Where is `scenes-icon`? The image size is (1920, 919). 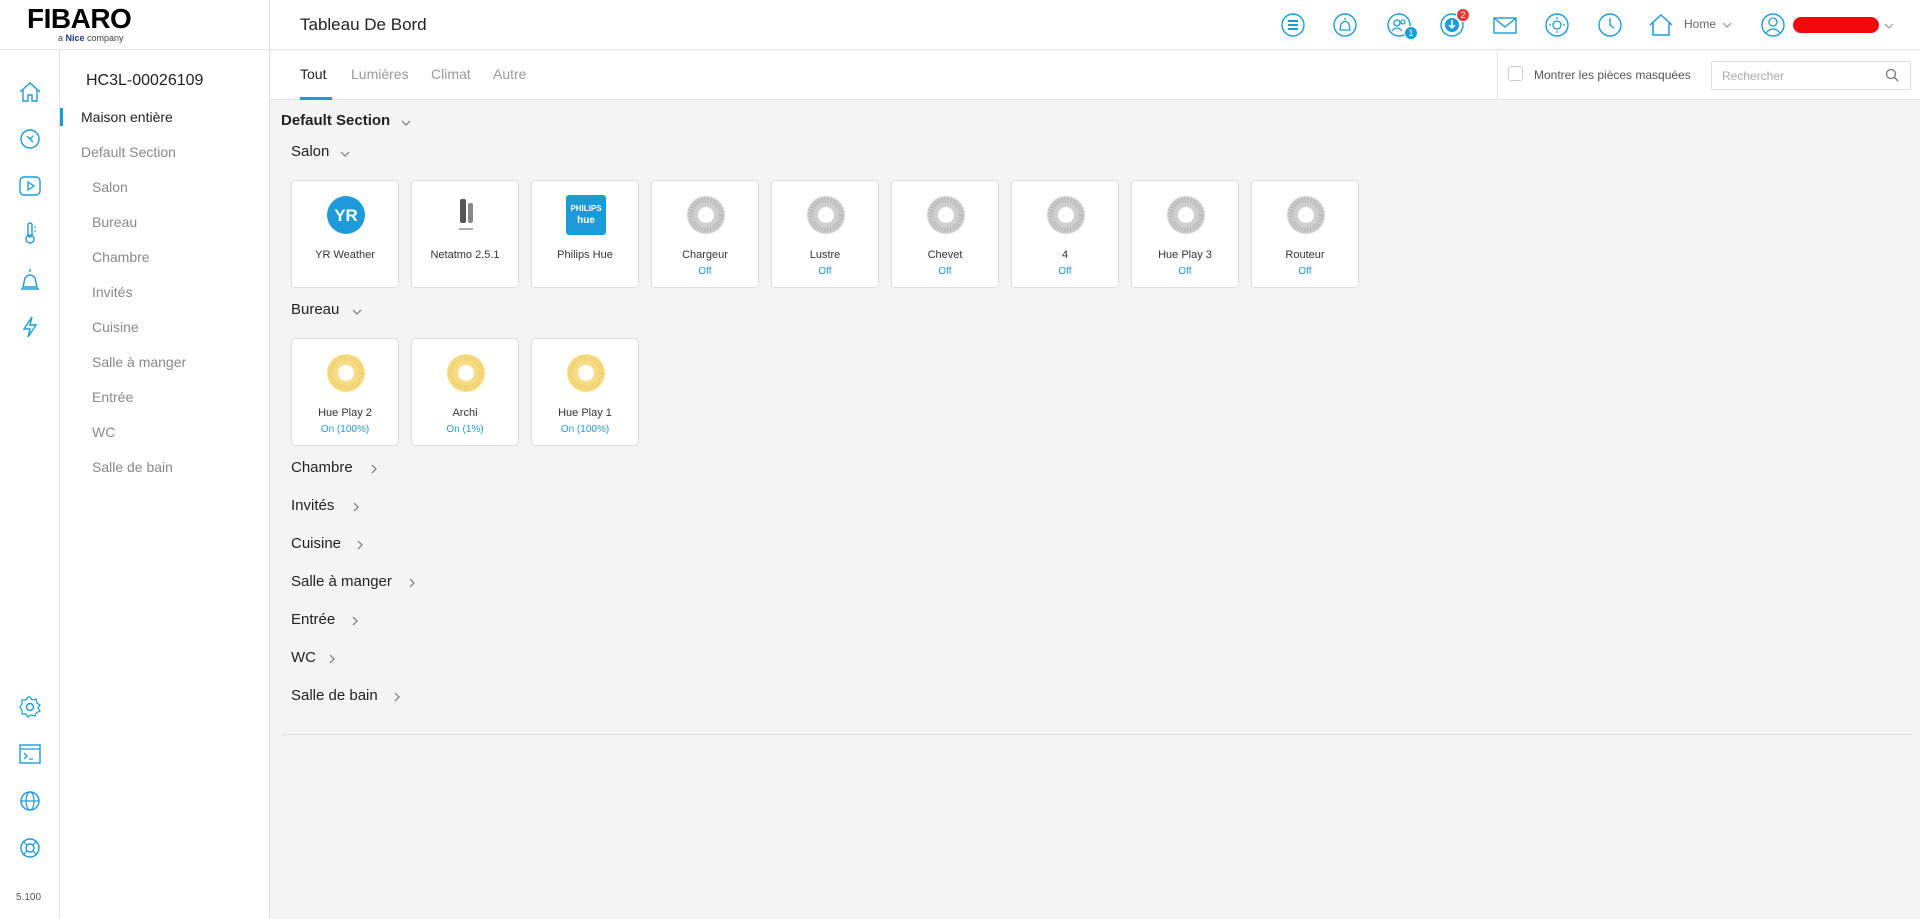 scenes-icon is located at coordinates (30, 139).